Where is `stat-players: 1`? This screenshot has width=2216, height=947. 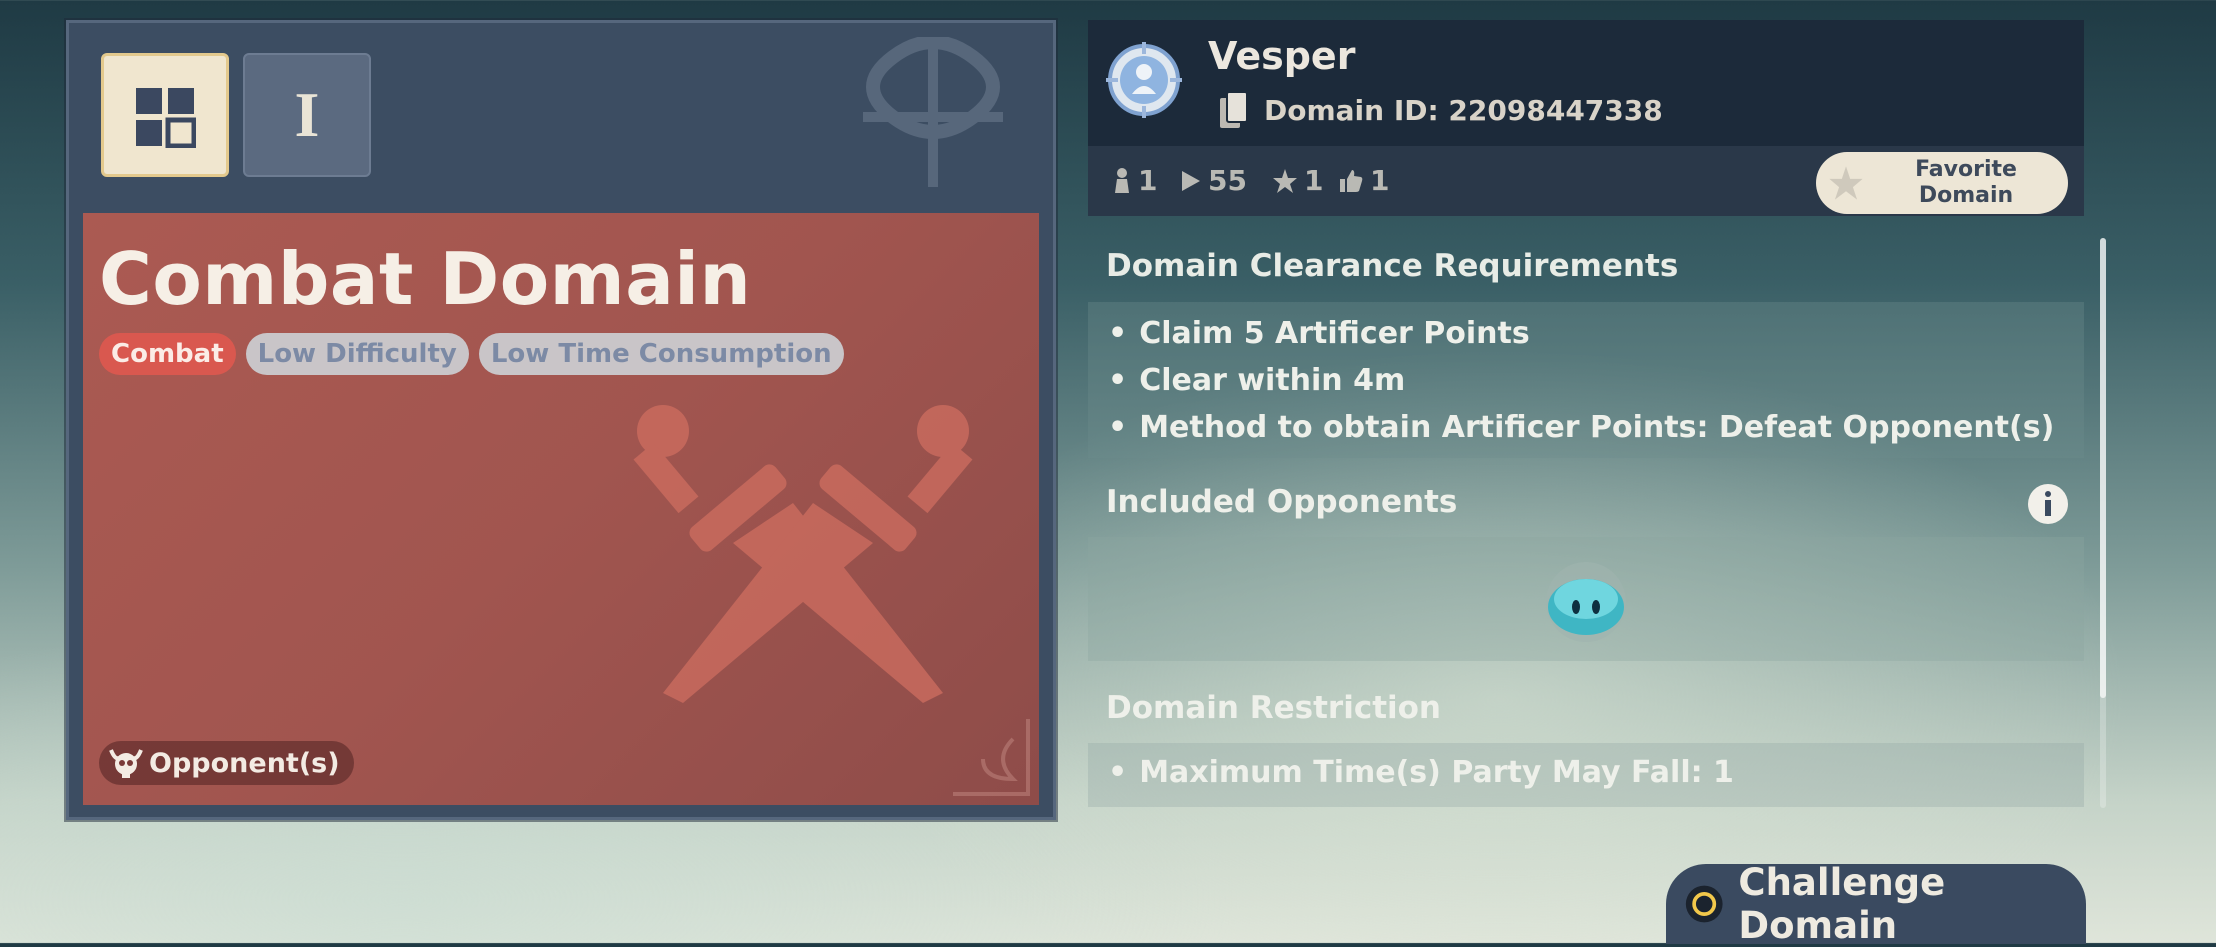
stat-players: 1 is located at coordinates (1134, 180).